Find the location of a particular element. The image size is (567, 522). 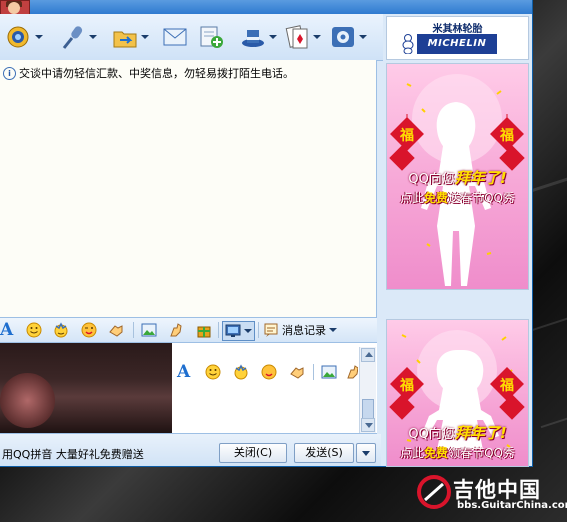

email-icon is located at coordinates (175, 37).